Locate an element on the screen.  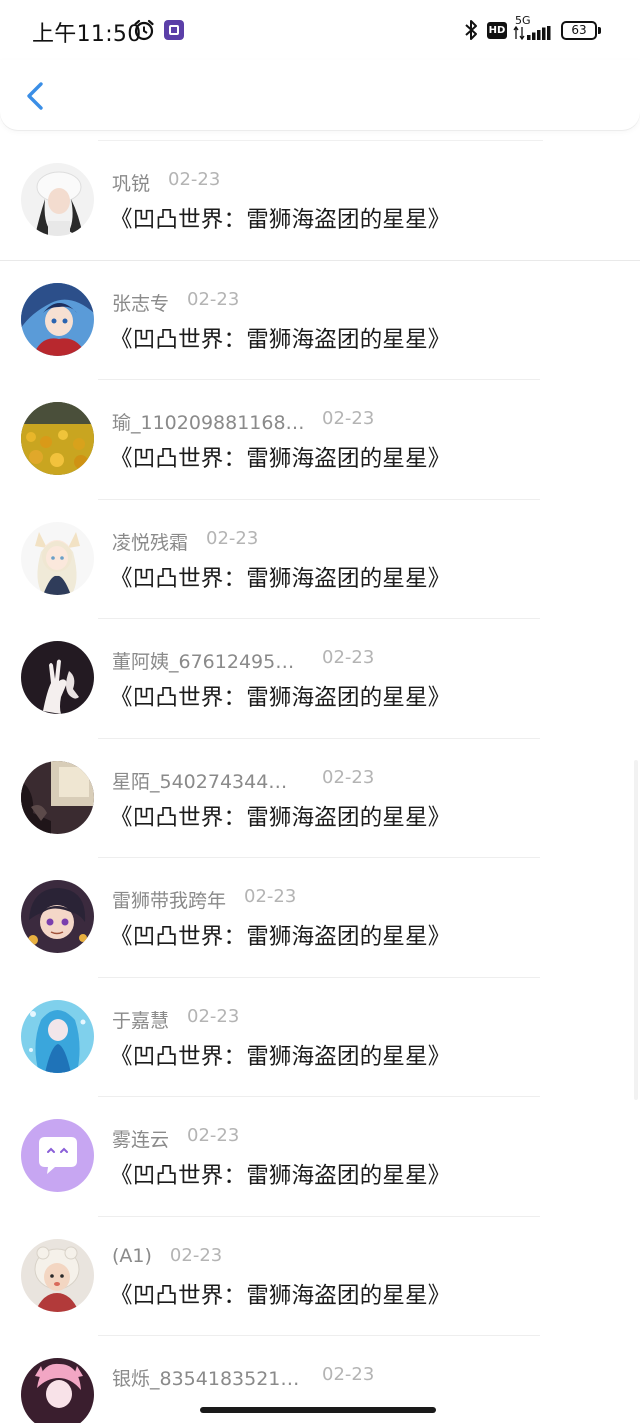
status-time: 上午11:50 is located at coordinates (87, 34).